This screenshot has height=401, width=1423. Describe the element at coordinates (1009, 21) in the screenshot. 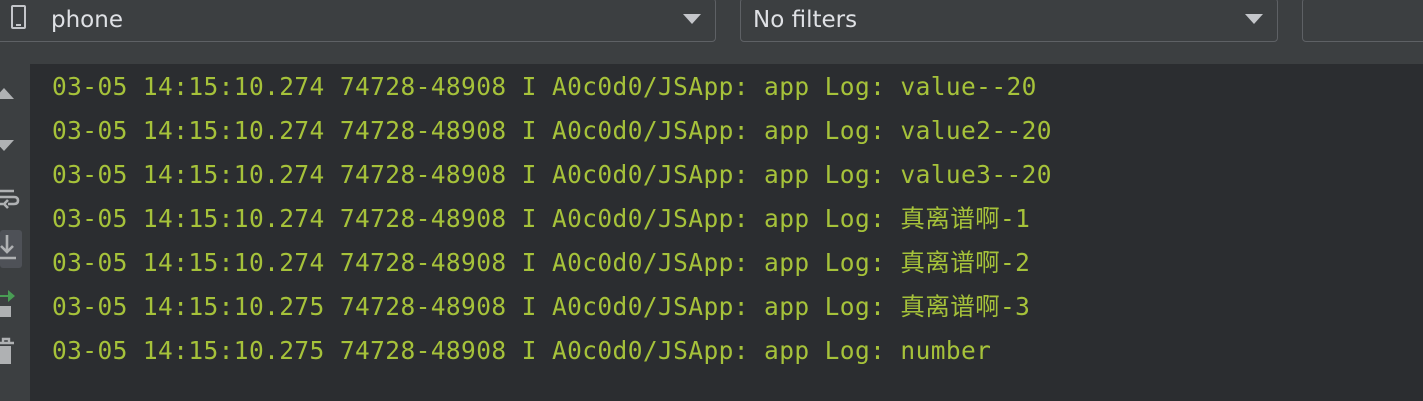

I see `filter-select: No filters` at that location.